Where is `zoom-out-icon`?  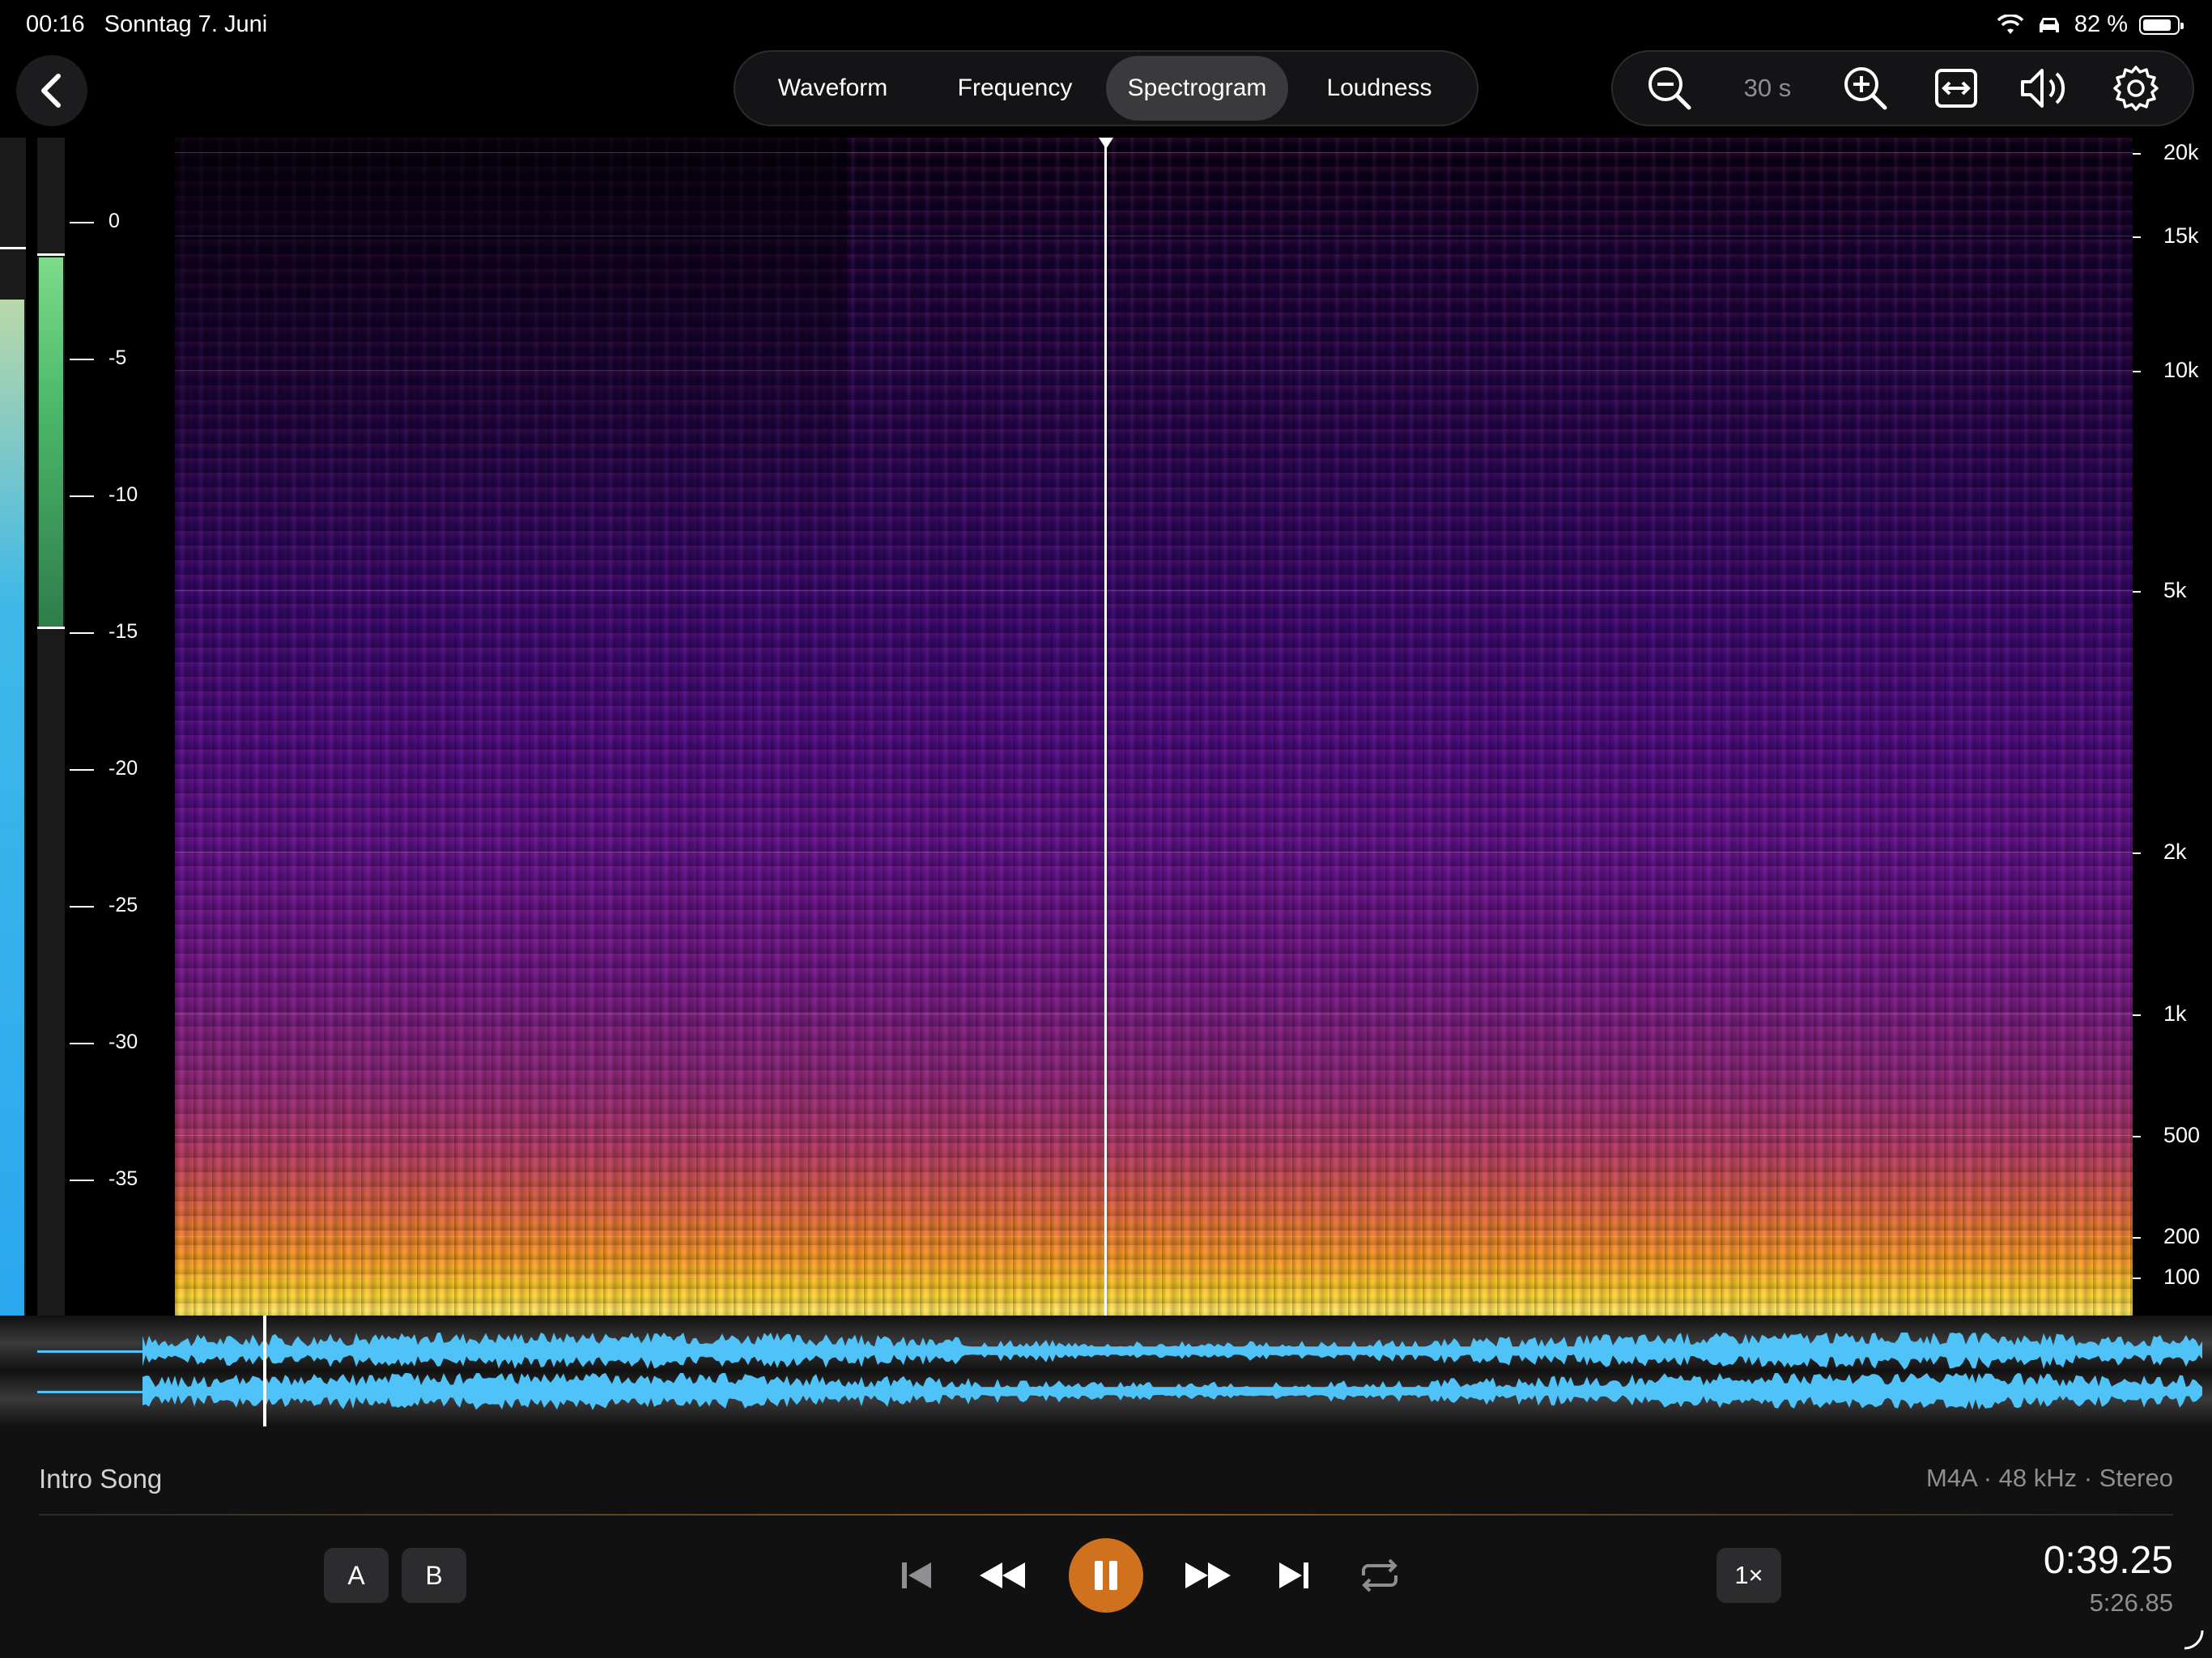
zoom-out-icon is located at coordinates (1670, 88).